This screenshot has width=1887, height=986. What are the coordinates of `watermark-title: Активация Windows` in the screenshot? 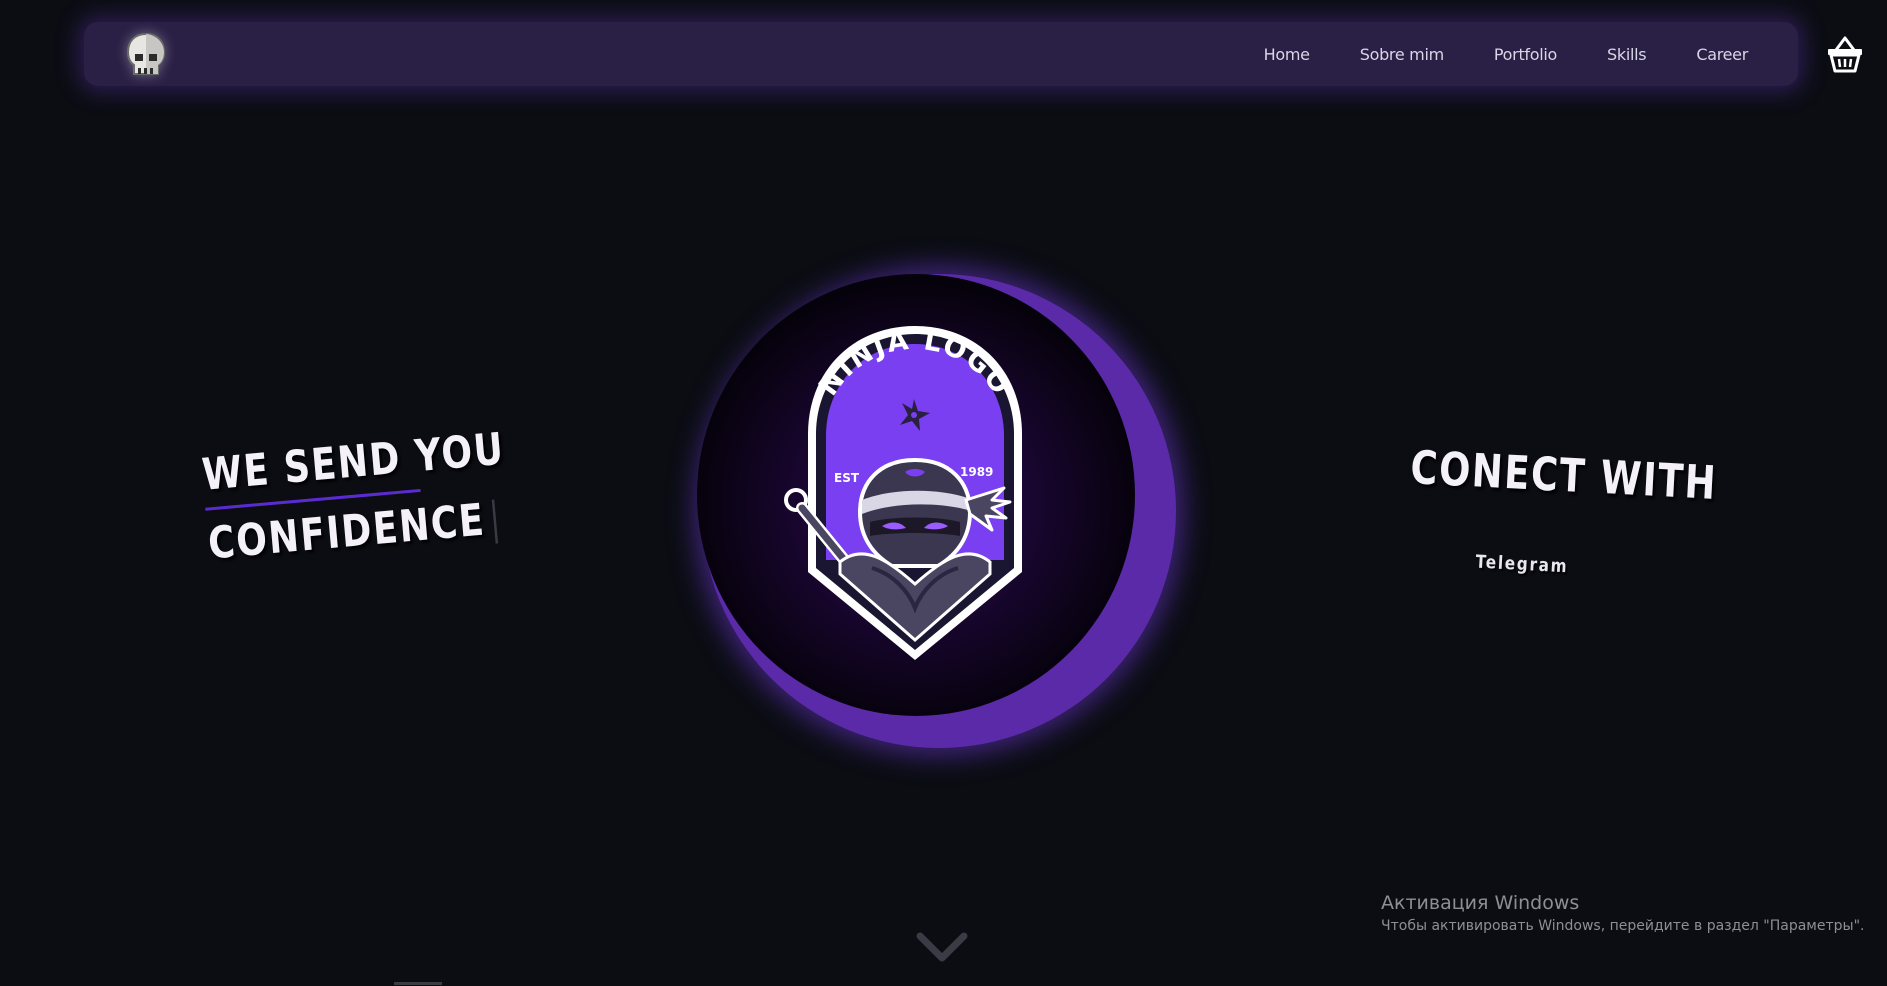 It's located at (1480, 903).